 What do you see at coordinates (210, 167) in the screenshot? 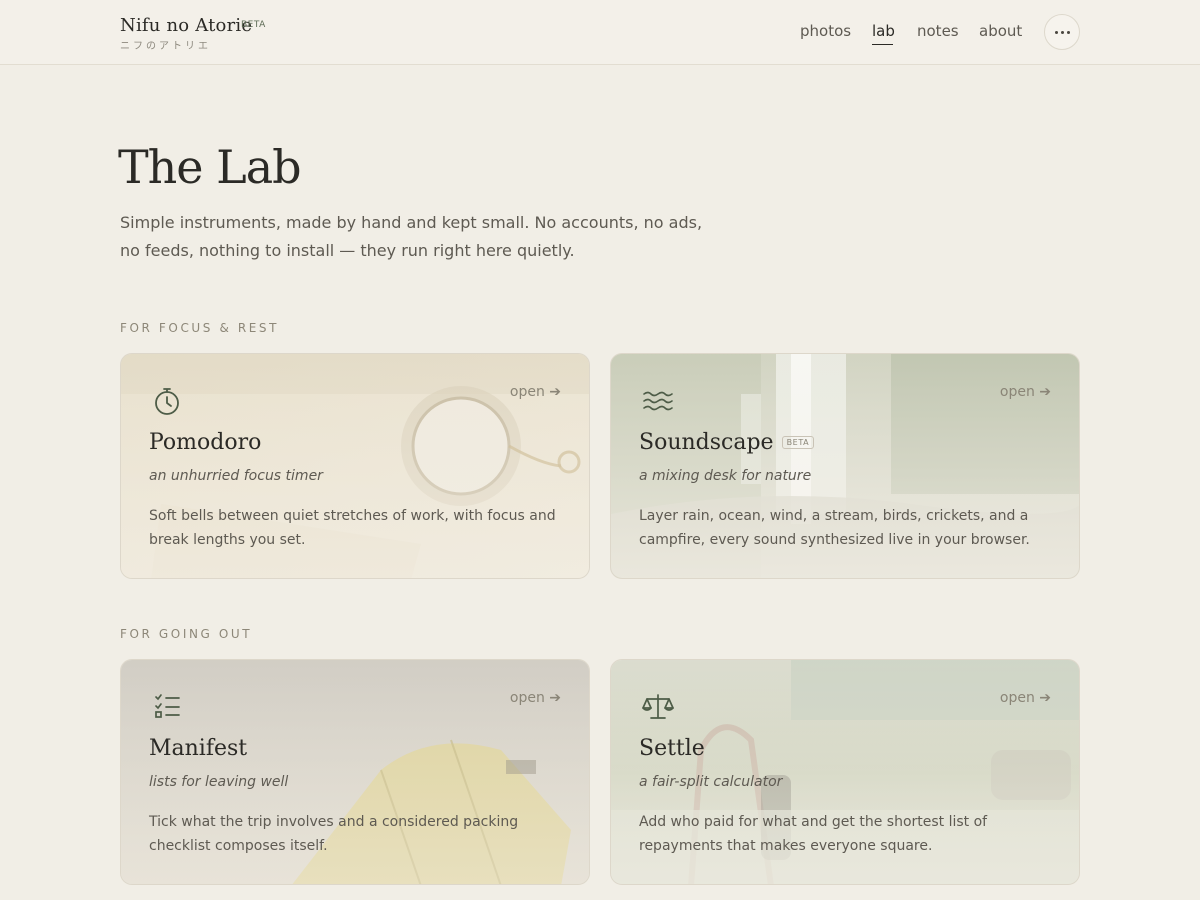
I see `page-title: The Lab` at bounding box center [210, 167].